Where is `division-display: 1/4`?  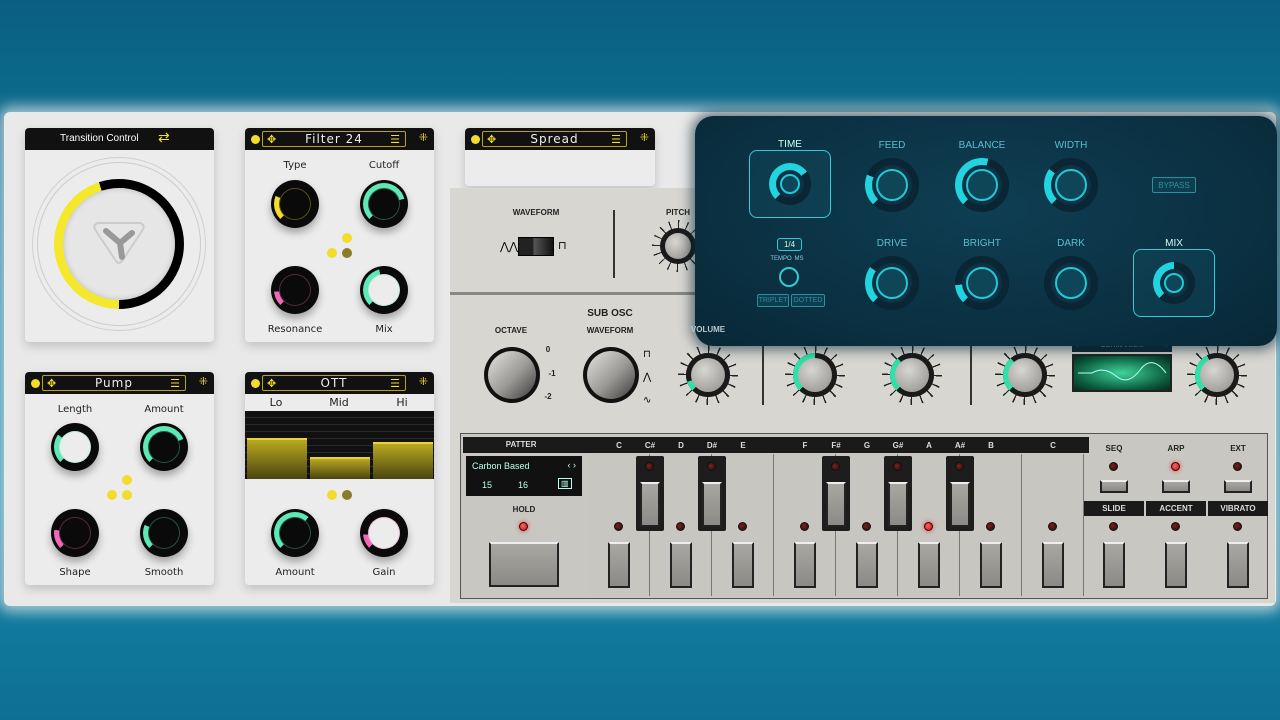 division-display: 1/4 is located at coordinates (789, 244).